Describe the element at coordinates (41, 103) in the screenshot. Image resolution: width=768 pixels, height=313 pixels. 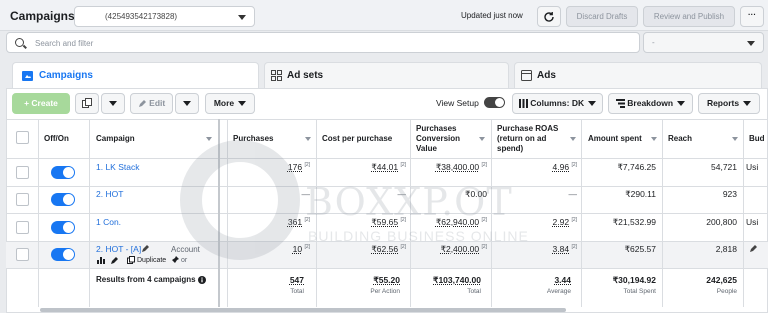
I see `create-button: + Create` at that location.